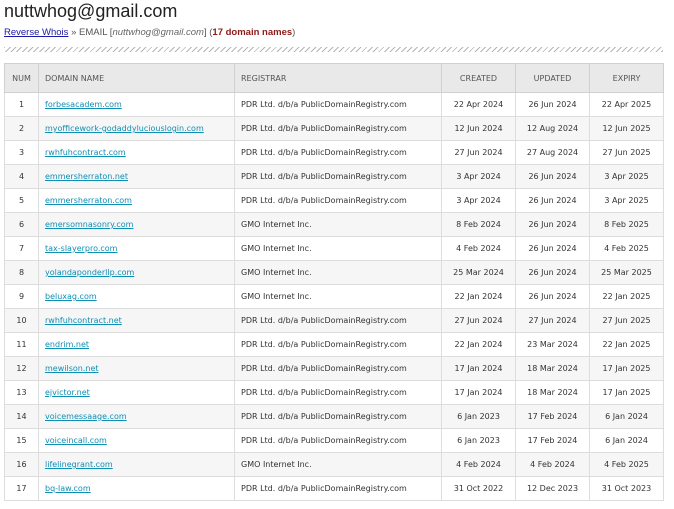  What do you see at coordinates (626, 368) in the screenshot?
I see `expiry-date-cell: 17 Jan 2025` at bounding box center [626, 368].